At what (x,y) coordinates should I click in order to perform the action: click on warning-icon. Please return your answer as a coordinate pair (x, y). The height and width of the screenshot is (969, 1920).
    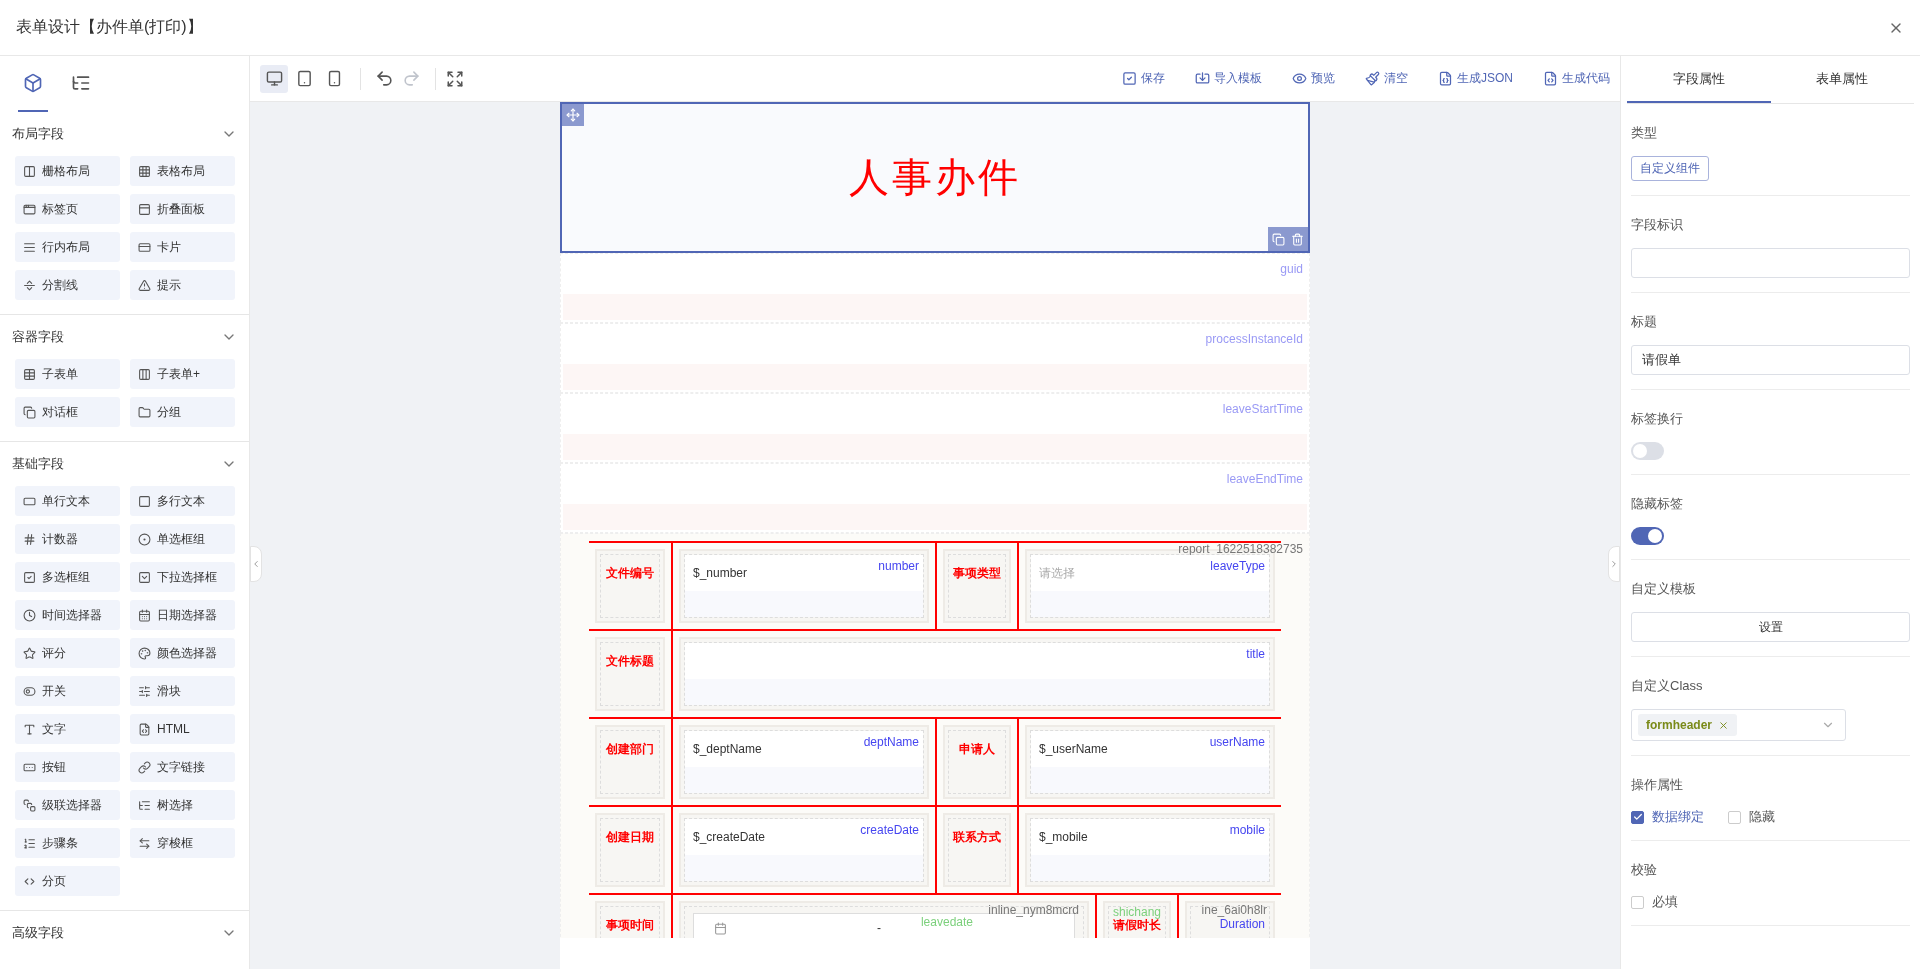
    Looking at the image, I should click on (144, 285).